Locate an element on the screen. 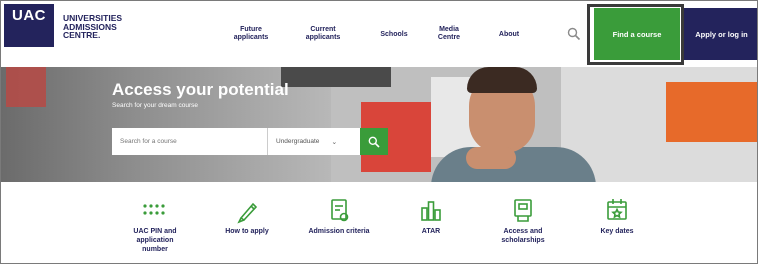  quick-link-label: Key dates is located at coordinates (617, 231).